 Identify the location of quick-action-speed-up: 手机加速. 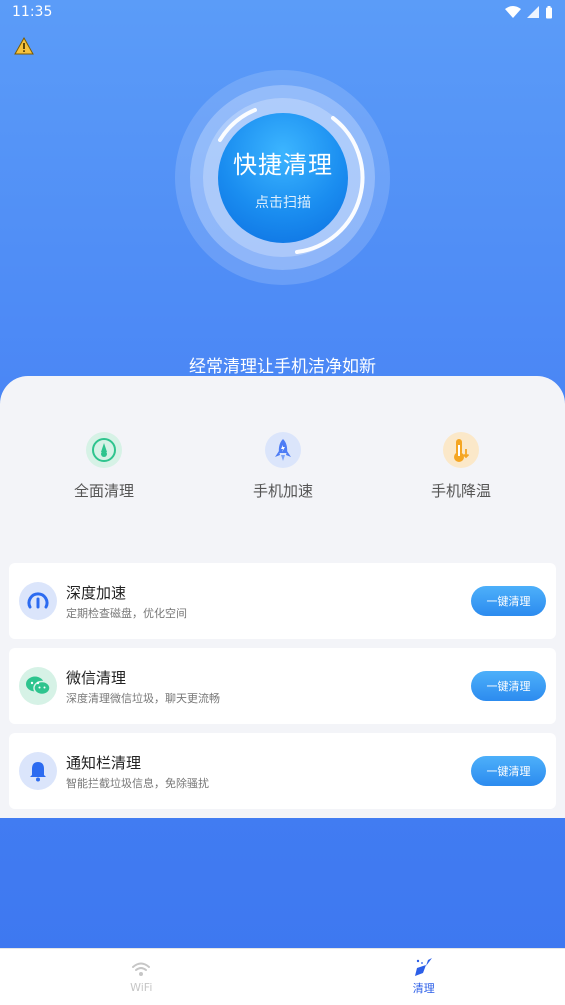
(283, 466).